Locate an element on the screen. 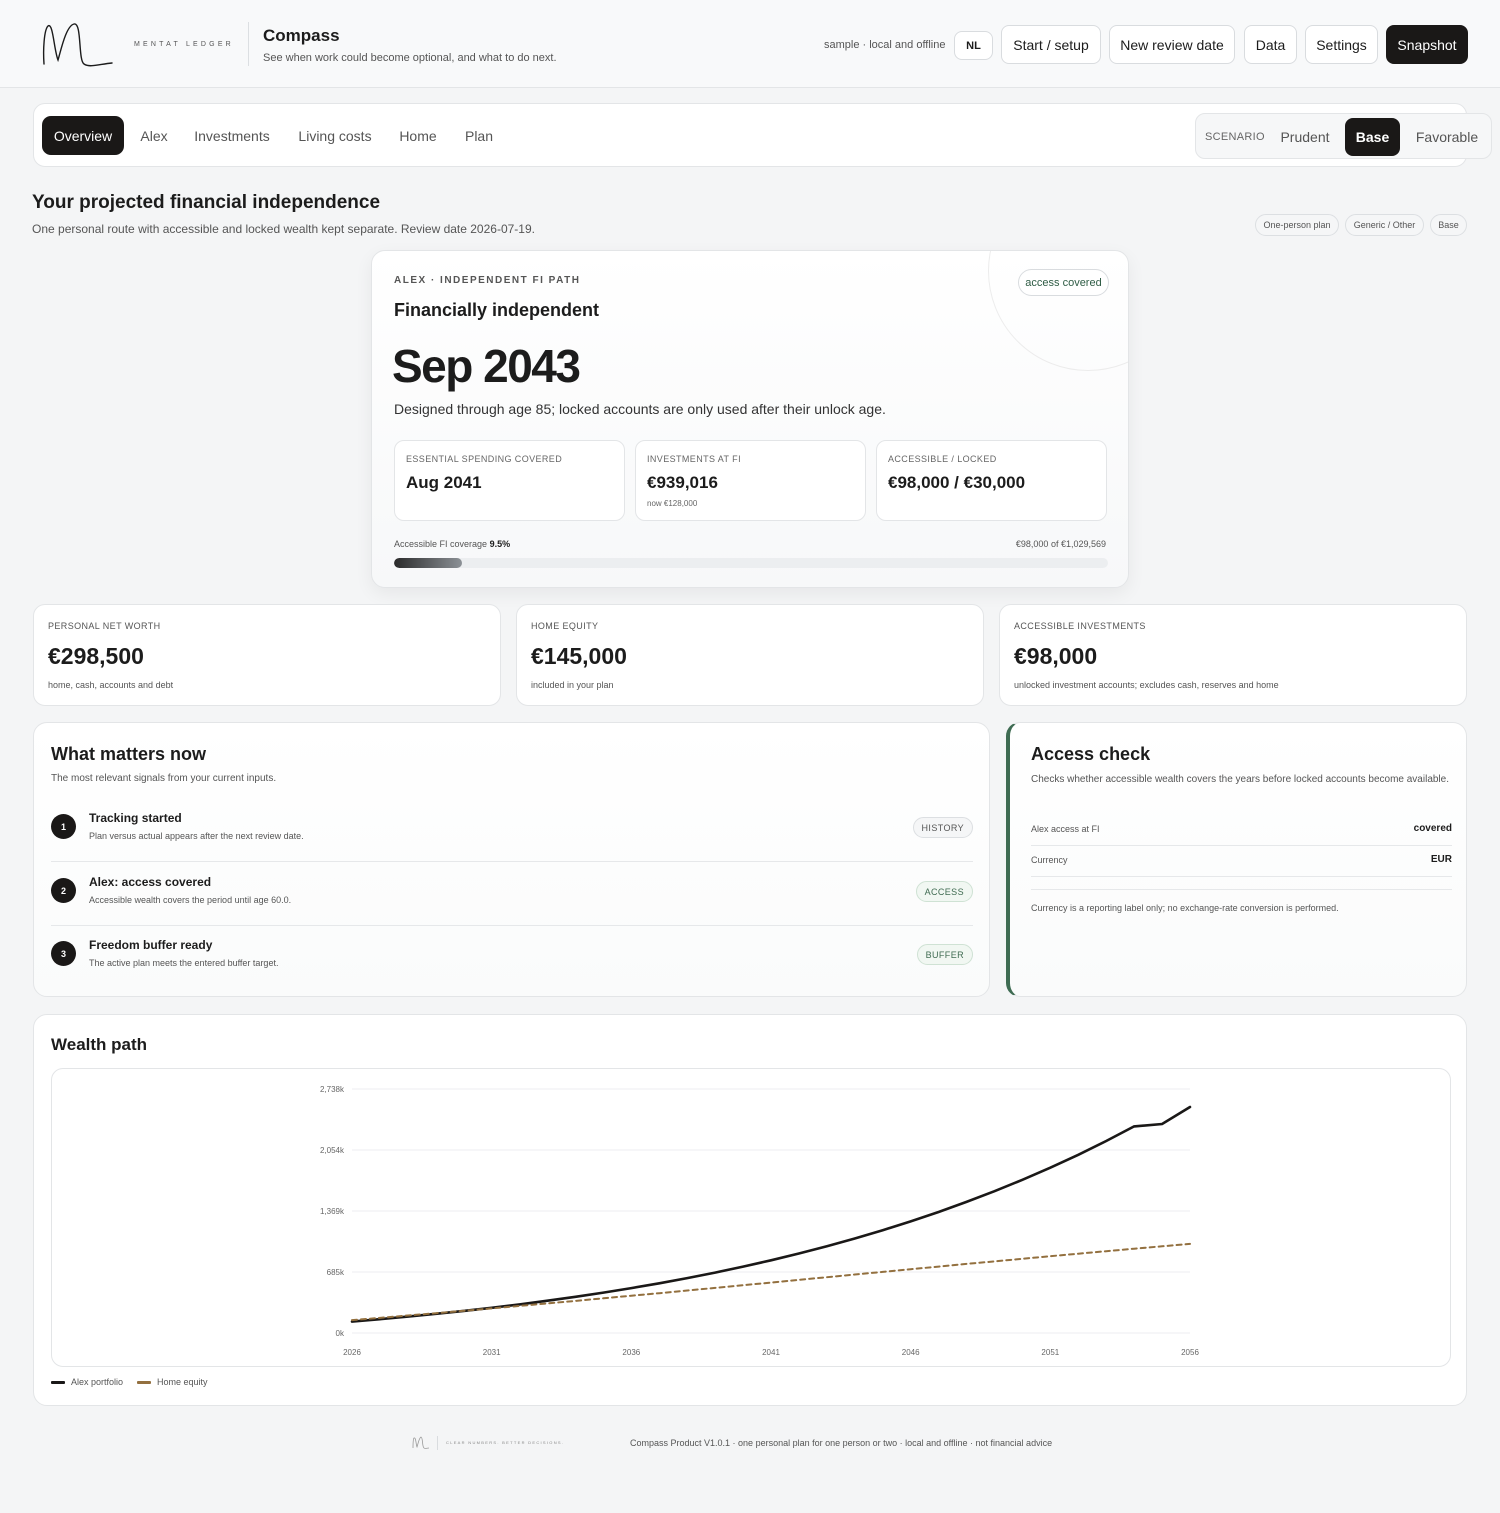 The height and width of the screenshot is (1513, 1500). signal-title: Freedom buffer ready is located at coordinates (151, 945).